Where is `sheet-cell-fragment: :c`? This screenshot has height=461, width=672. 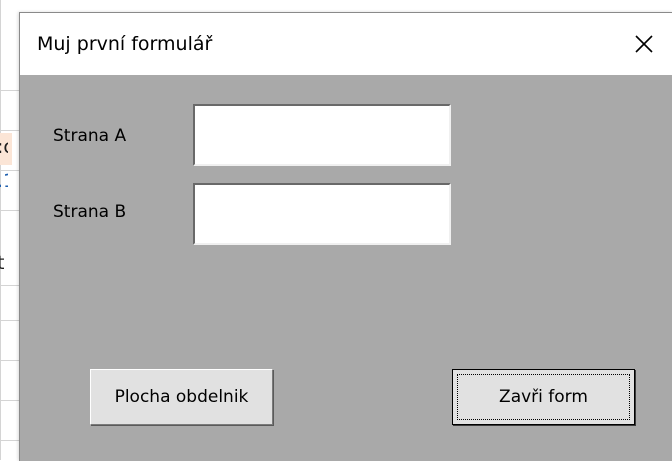
sheet-cell-fragment: :c is located at coordinates (4, 147).